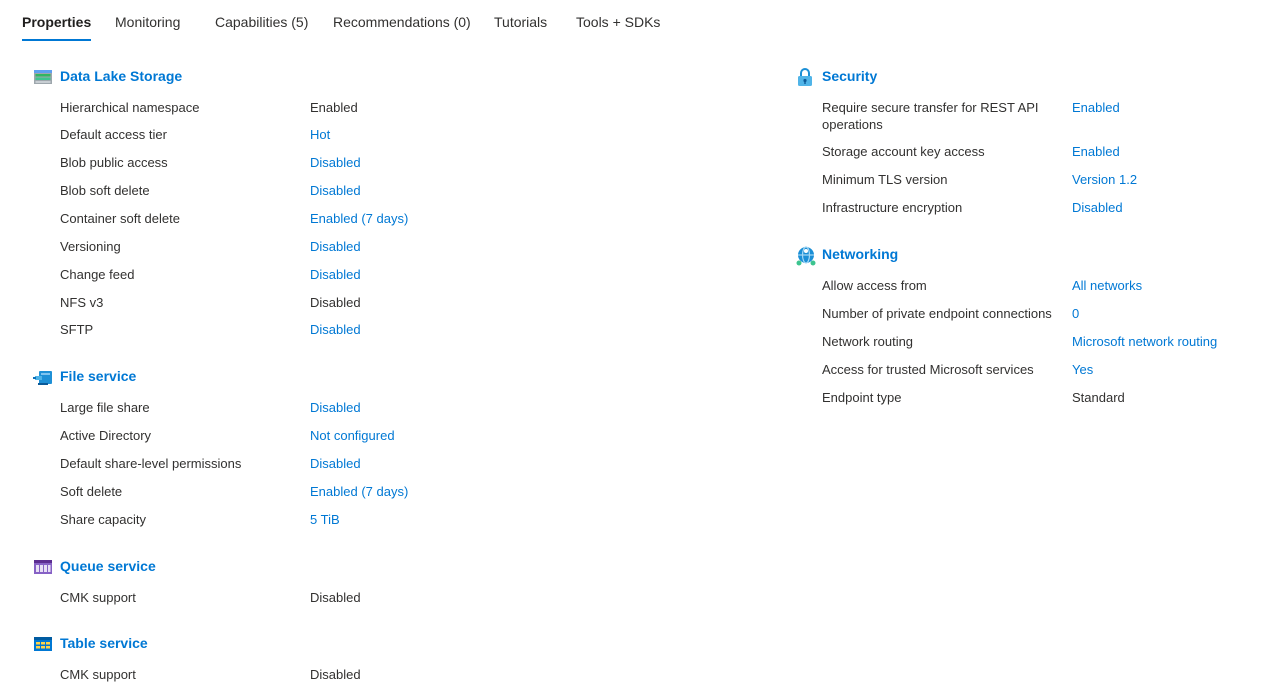  I want to click on property-label: Blob soft delete, so click(105, 190).